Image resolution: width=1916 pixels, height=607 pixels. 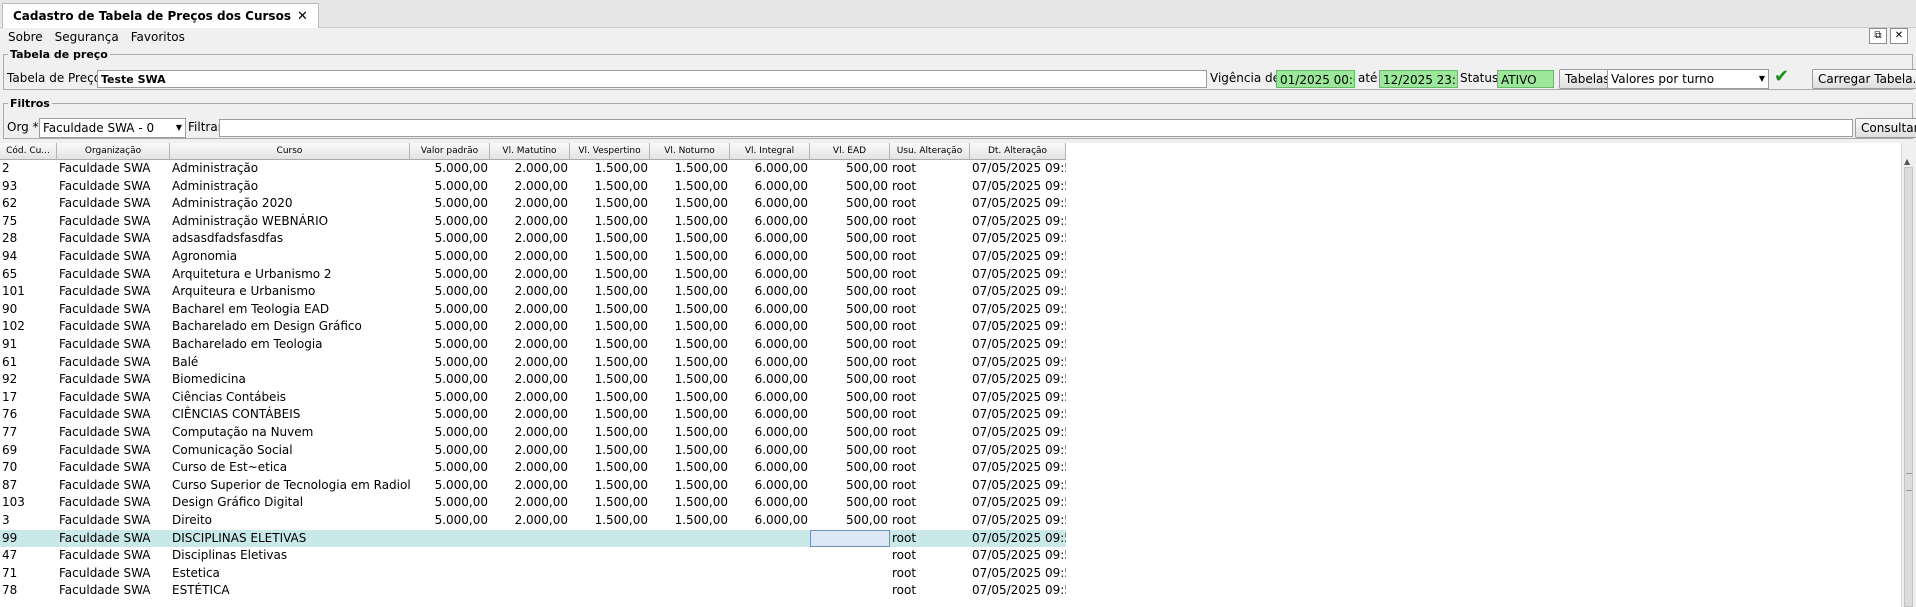 I want to click on vigencia-ate-input: 12/2025 23:59, so click(x=1418, y=79).